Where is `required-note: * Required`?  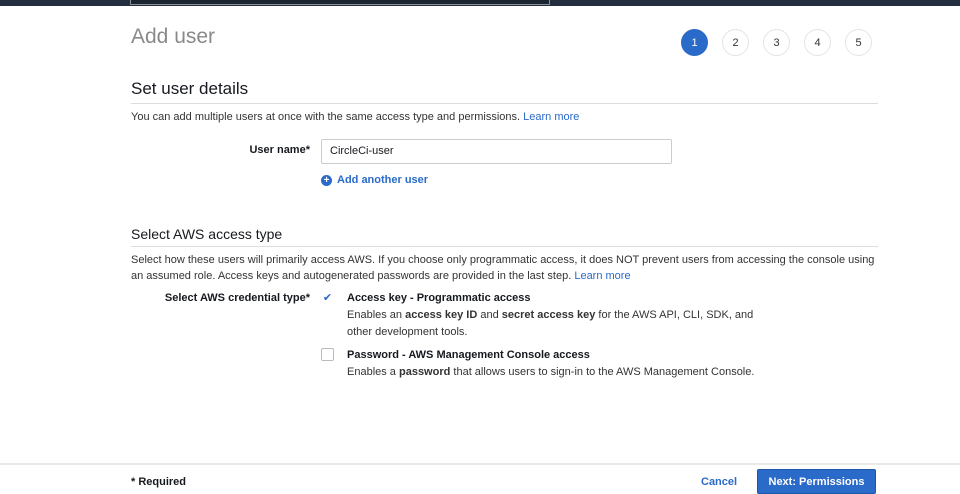
required-note: * Required is located at coordinates (159, 482).